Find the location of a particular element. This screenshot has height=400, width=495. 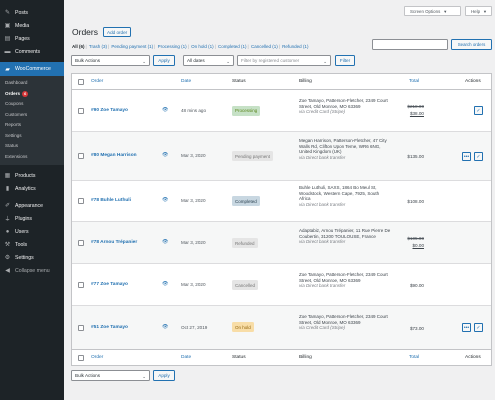

order-date: Mar 3, 2020 is located at coordinates (193, 242).